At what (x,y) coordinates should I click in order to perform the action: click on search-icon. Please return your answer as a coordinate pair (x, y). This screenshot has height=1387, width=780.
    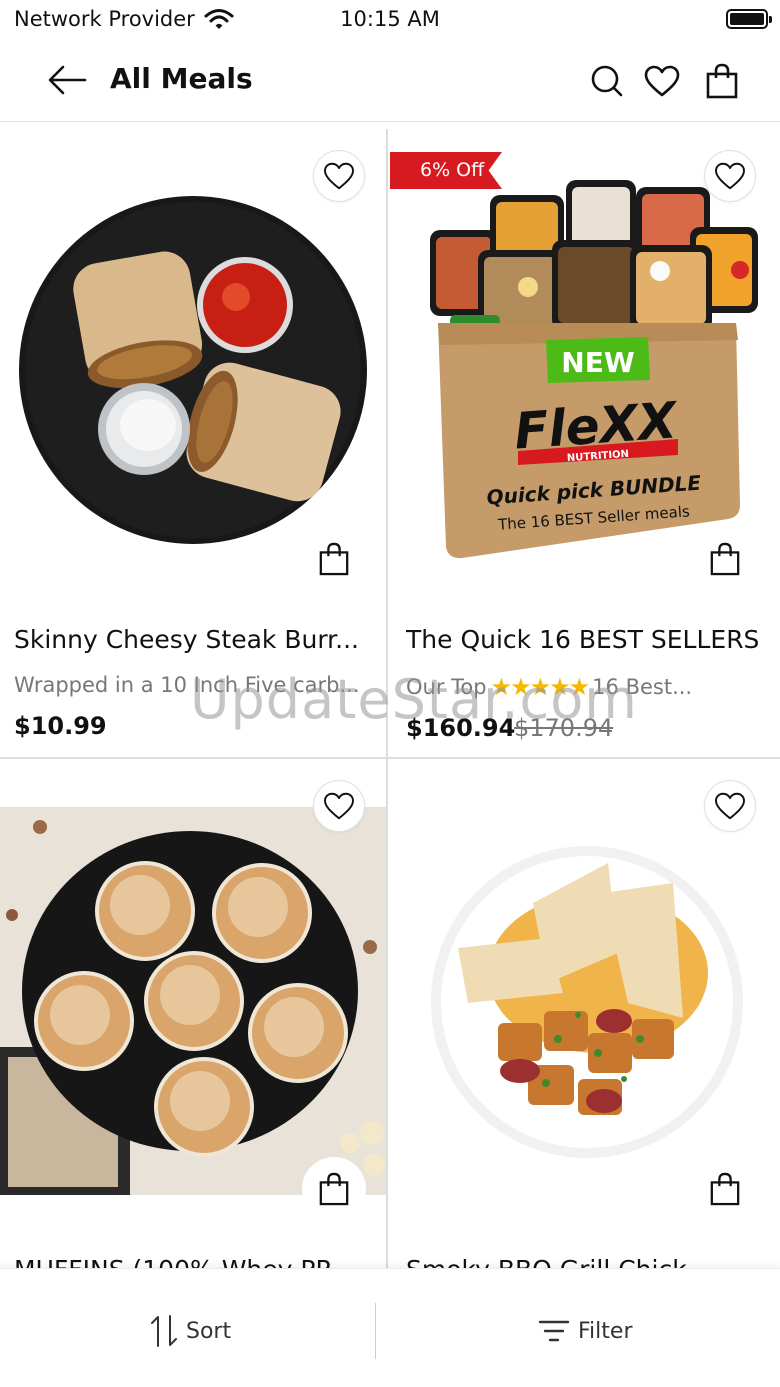
    Looking at the image, I should click on (607, 81).